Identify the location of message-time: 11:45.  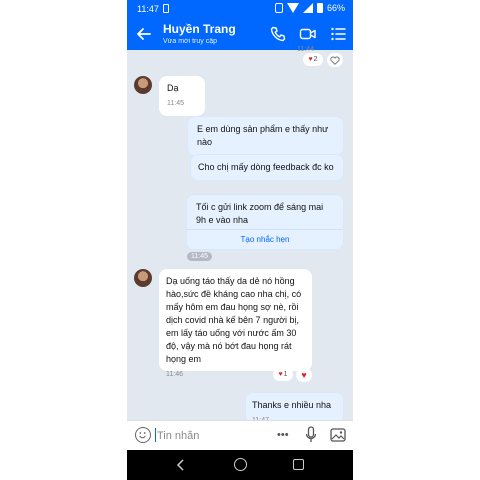
(175, 103).